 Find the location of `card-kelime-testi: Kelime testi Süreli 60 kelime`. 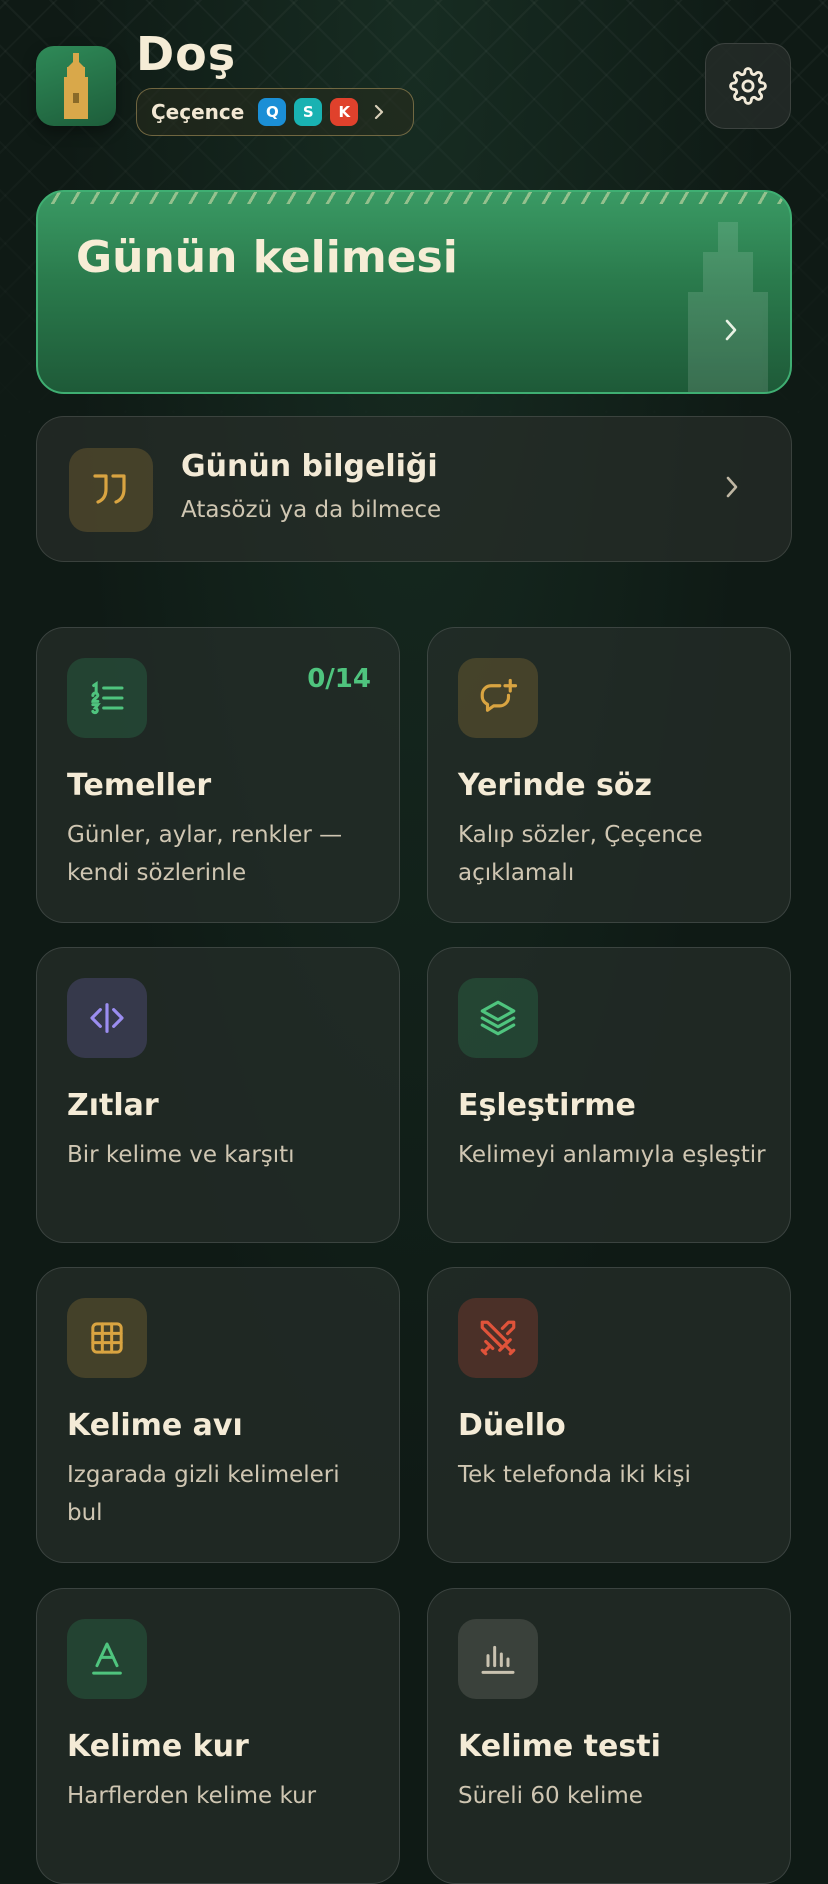

card-kelime-testi: Kelime testi Süreli 60 kelime is located at coordinates (609, 1736).